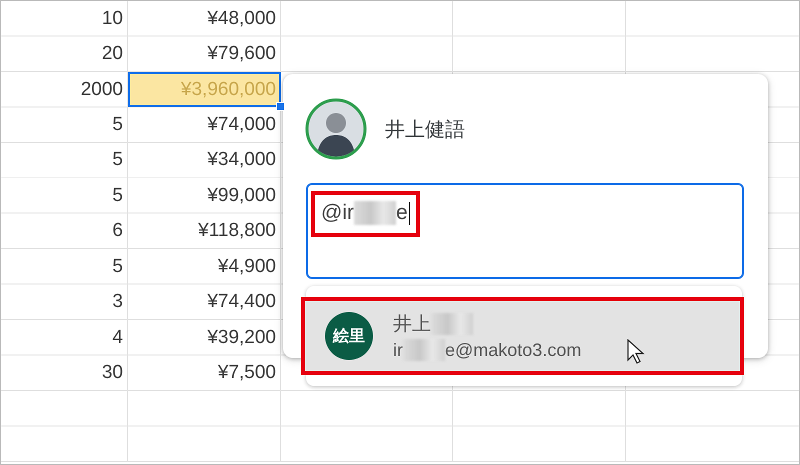 The height and width of the screenshot is (465, 800). Describe the element at coordinates (241, 302) in the screenshot. I see `table-cell: ¥74,400` at that location.